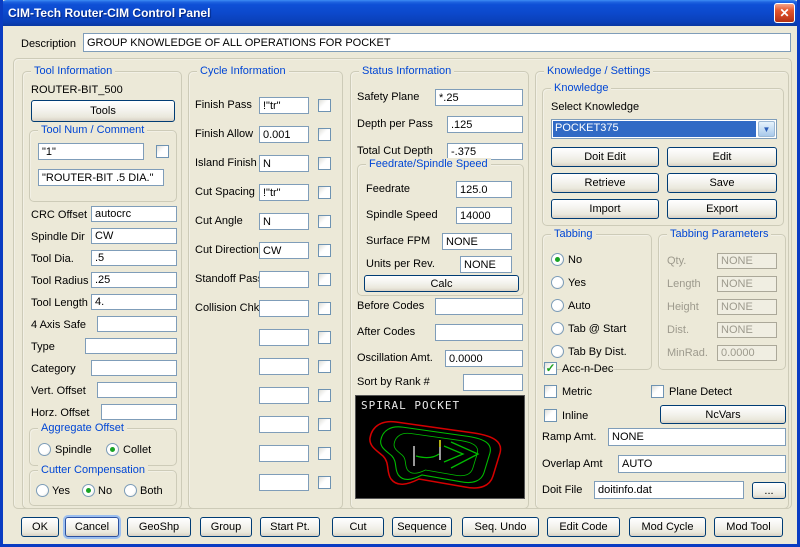  Describe the element at coordinates (702, 464) in the screenshot. I see `overlap-amt-input` at that location.